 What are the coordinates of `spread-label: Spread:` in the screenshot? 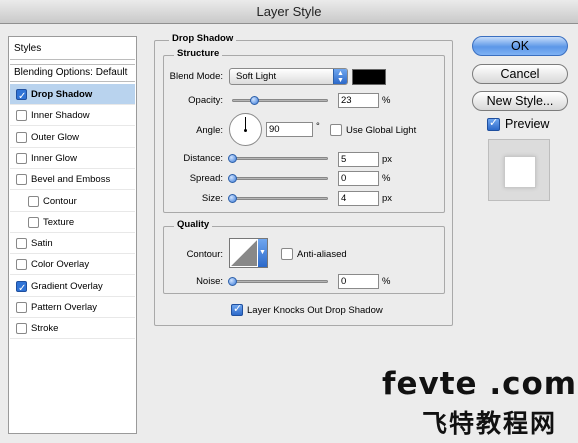 It's located at (206, 178).